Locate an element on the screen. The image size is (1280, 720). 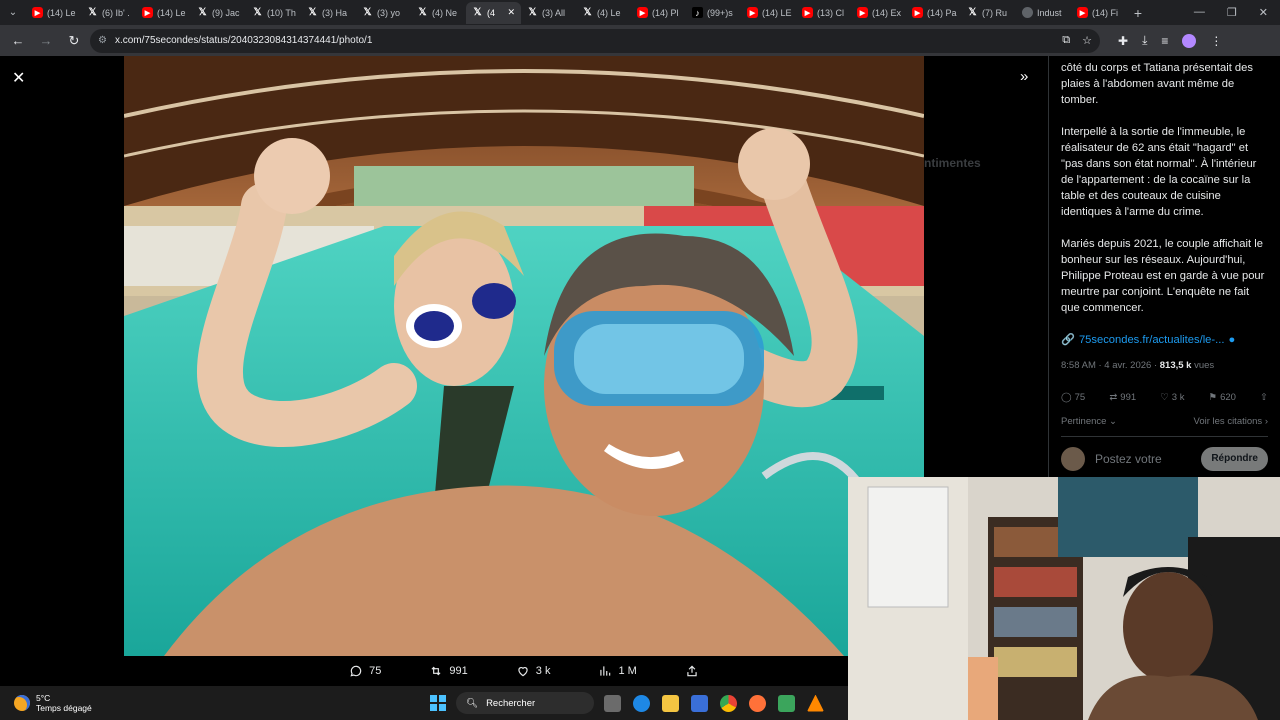
firefox-icon is located at coordinates (757, 703).